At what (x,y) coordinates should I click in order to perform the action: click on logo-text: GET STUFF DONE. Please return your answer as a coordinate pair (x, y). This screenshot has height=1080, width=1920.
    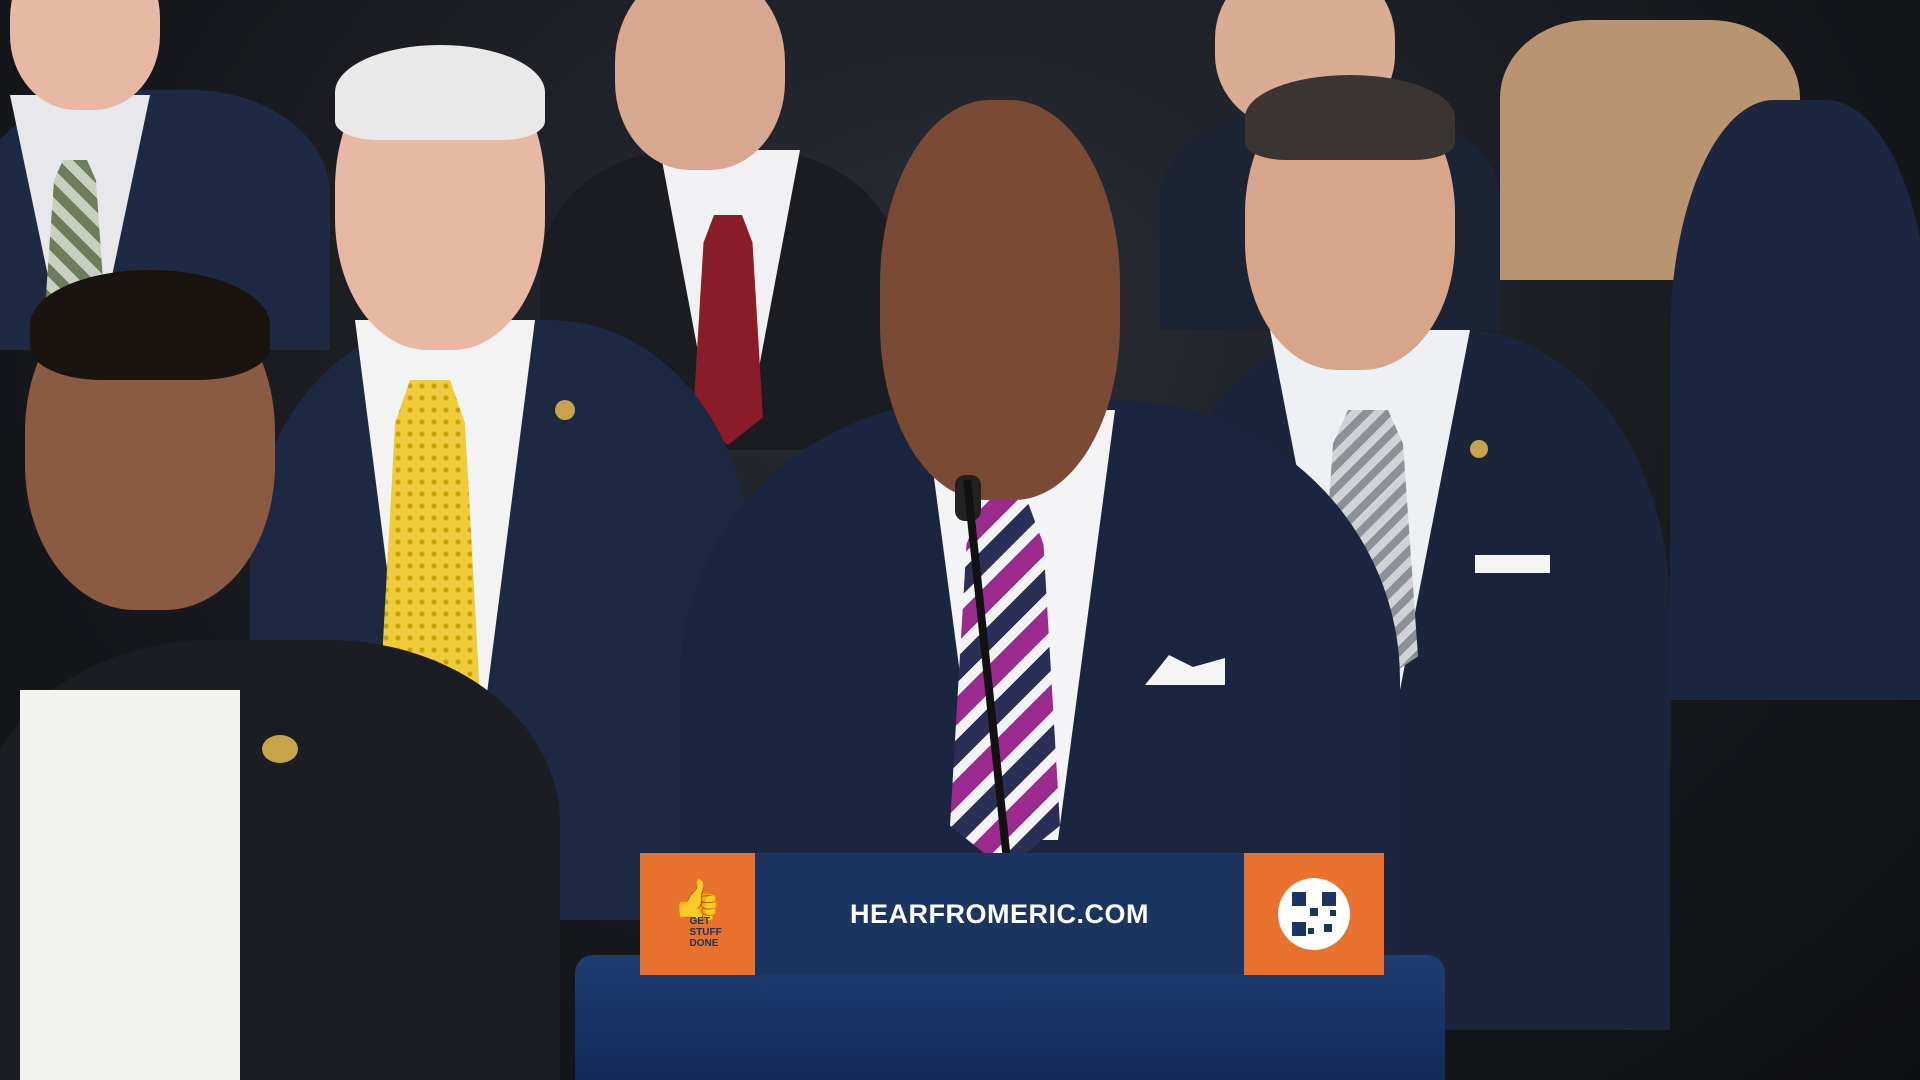
    Looking at the image, I should click on (705, 932).